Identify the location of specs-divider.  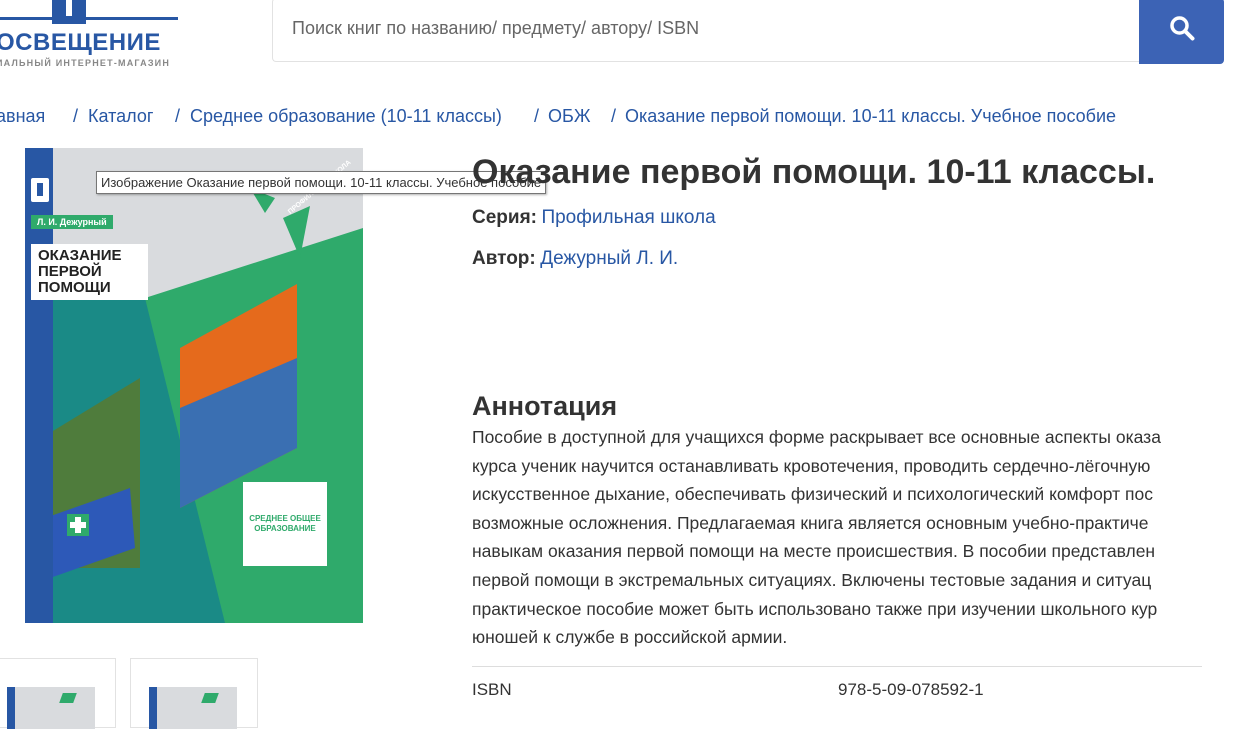
(837, 666).